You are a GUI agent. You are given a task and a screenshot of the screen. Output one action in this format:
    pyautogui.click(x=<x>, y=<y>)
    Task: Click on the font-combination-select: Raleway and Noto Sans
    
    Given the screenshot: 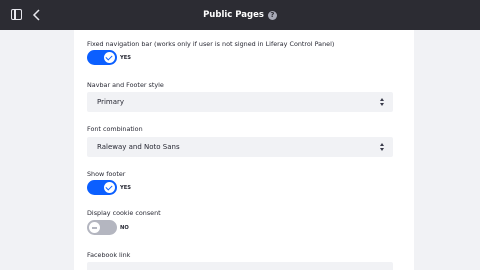 What is the action you would take?
    pyautogui.click(x=240, y=147)
    